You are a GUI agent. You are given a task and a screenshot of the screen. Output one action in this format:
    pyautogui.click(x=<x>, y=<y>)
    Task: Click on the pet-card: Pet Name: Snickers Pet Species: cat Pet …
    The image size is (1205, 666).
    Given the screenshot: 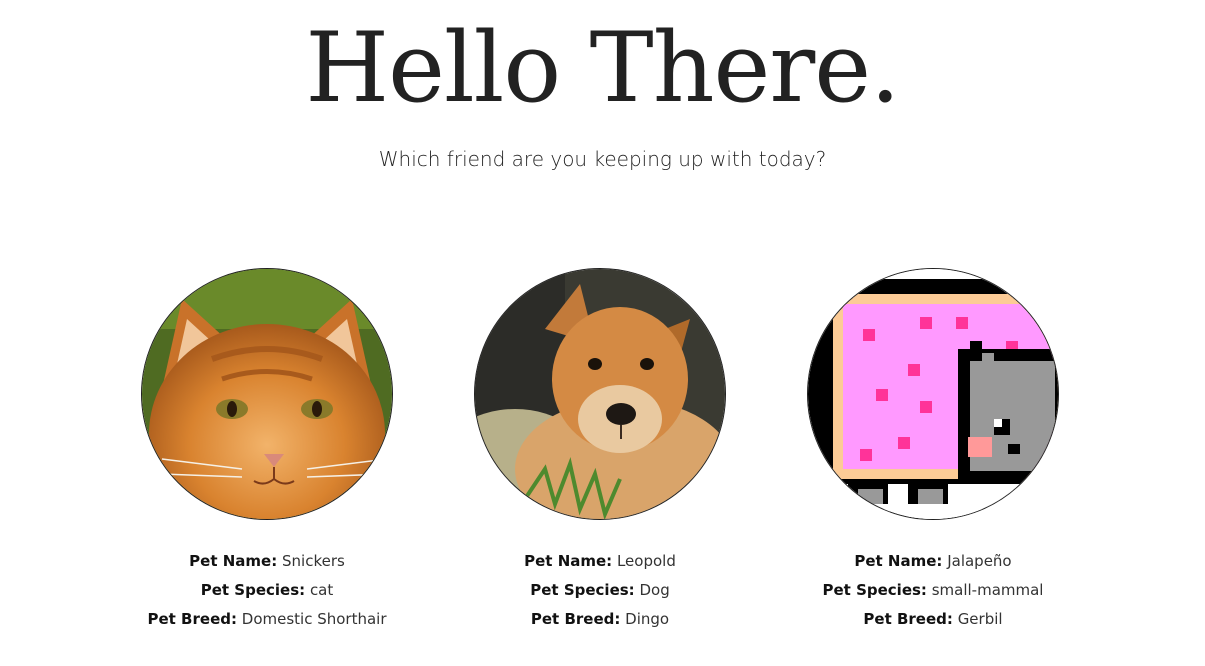 What is the action you would take?
    pyautogui.click(x=267, y=451)
    